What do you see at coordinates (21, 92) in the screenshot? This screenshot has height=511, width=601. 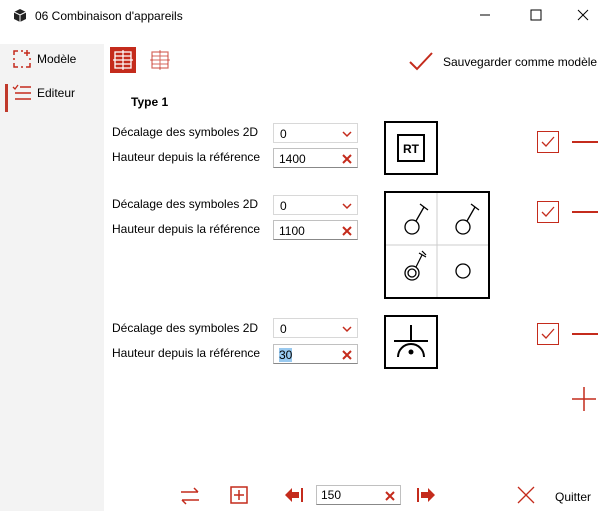 I see `list-edit-icon` at bounding box center [21, 92].